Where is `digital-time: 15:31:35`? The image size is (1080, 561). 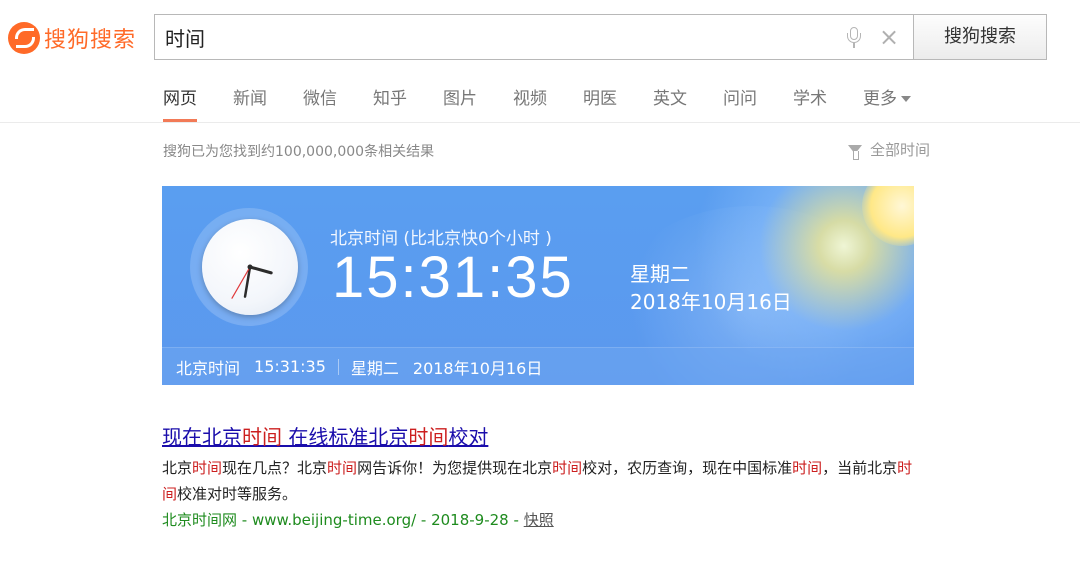
digital-time: 15:31:35 is located at coordinates (453, 277).